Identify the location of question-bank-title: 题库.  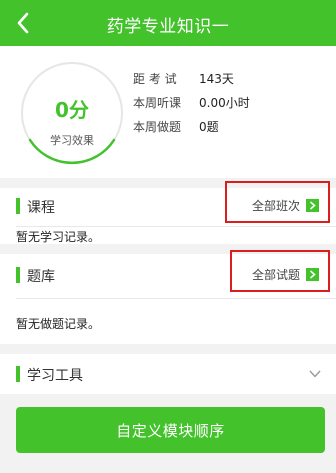
(41, 277).